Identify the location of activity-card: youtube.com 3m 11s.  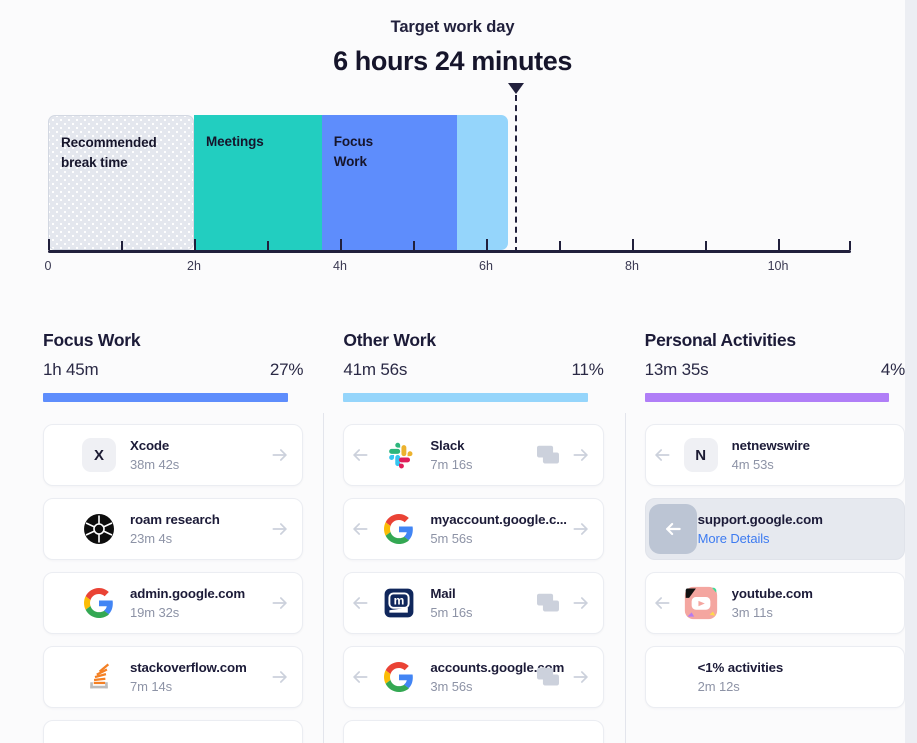
(774, 603).